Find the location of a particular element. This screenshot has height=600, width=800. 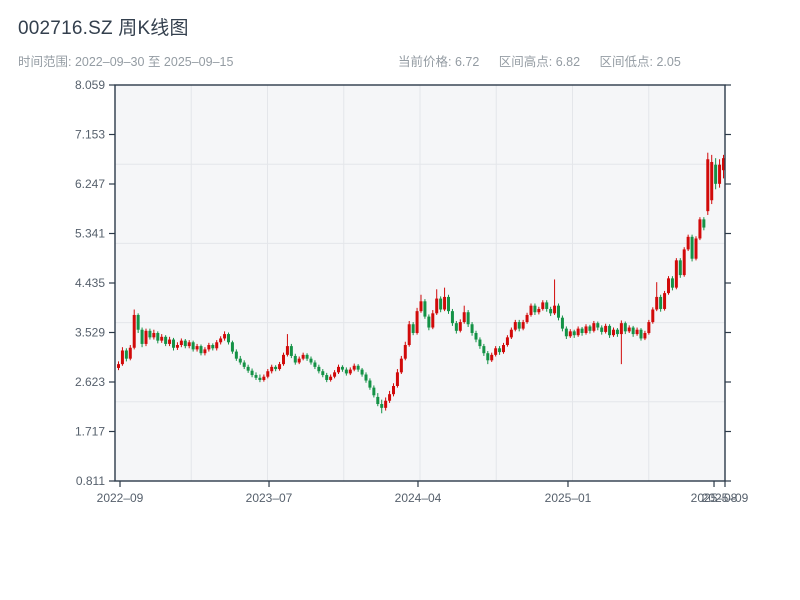

x-tick-label: 2025–09 is located at coordinates (725, 498).